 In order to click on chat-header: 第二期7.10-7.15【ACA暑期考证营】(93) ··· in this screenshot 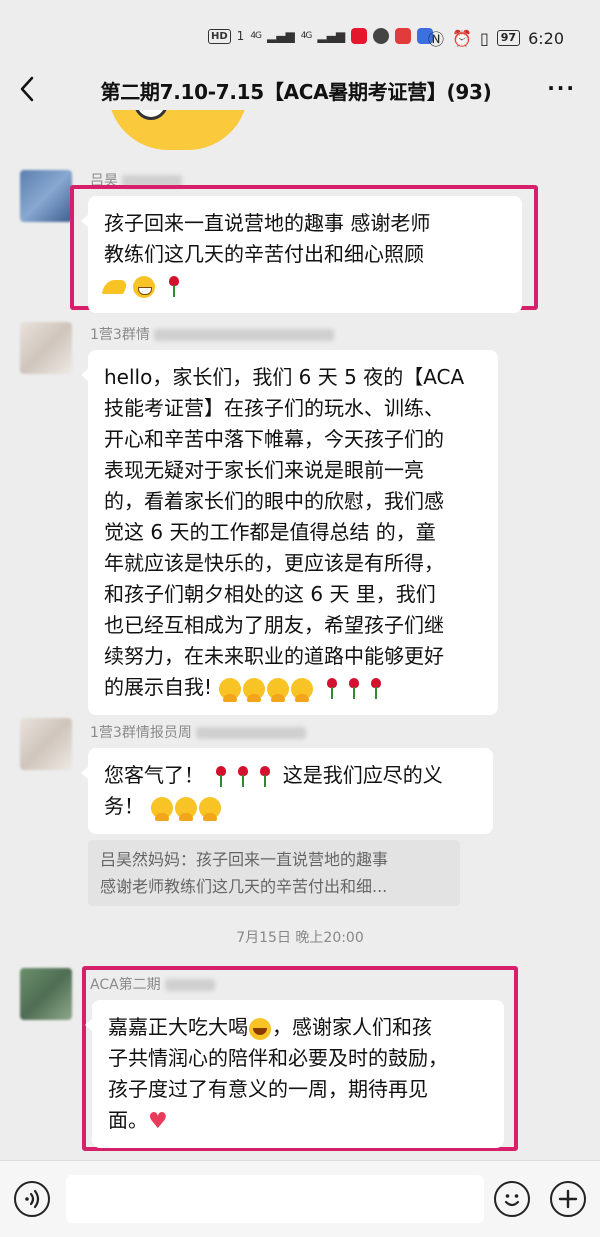, I will do `click(300, 90)`.